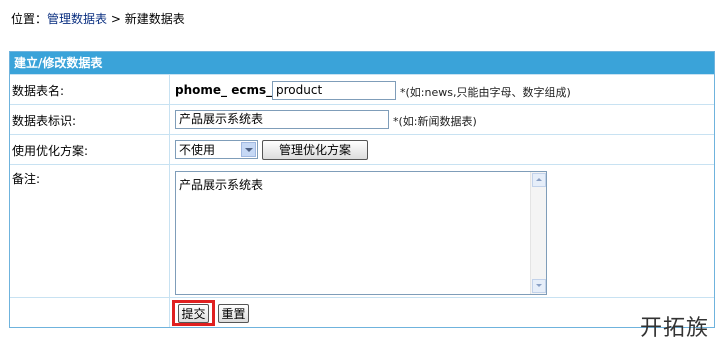  I want to click on table-prefix: phome_ ecms_, so click(224, 90).